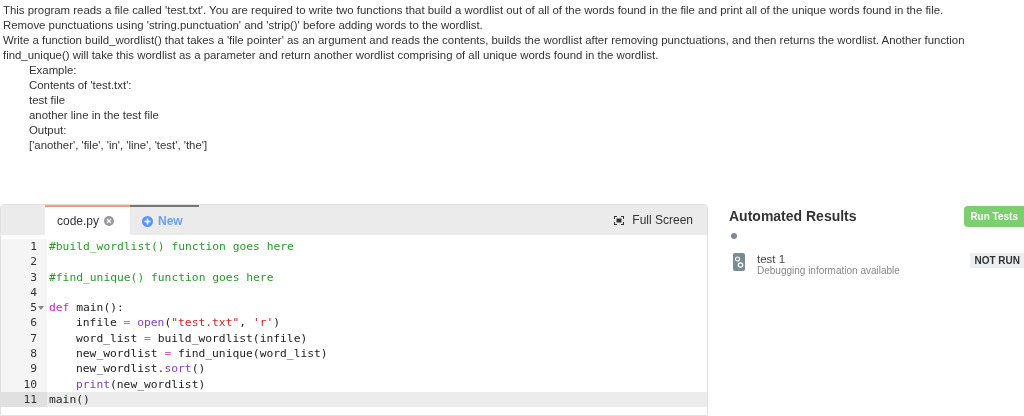  What do you see at coordinates (33, 262) in the screenshot?
I see `line-number: 2` at bounding box center [33, 262].